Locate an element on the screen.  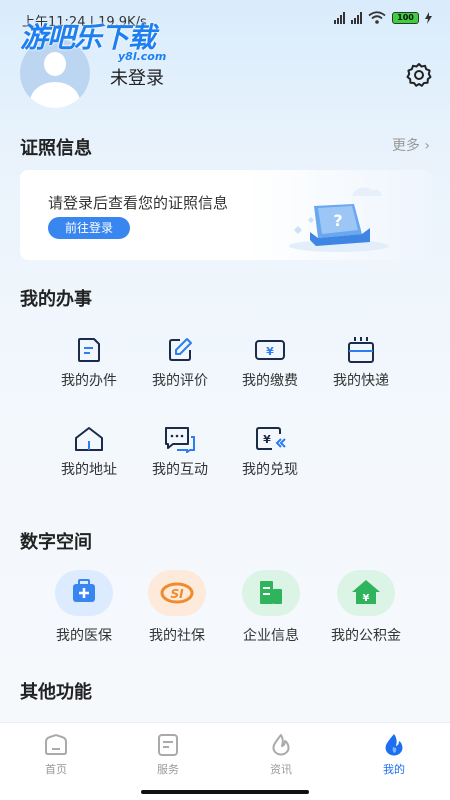
tab-home: 首页 is located at coordinates (56, 755).